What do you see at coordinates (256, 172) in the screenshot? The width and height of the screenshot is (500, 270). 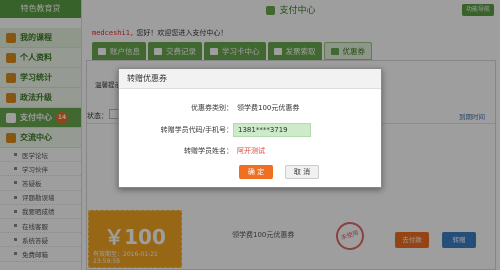 I see `confirm-button: 确 定` at bounding box center [256, 172].